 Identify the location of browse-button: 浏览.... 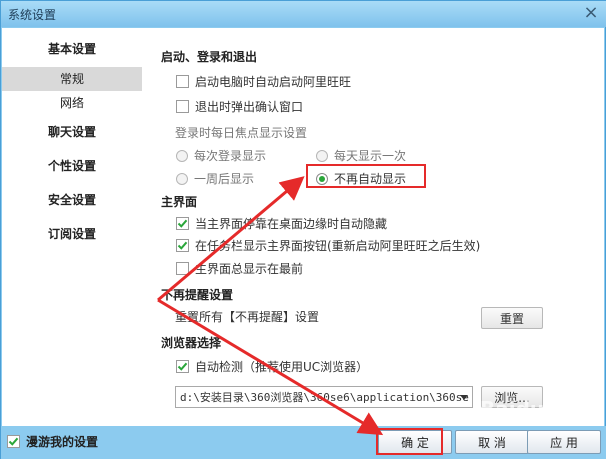
(512, 397).